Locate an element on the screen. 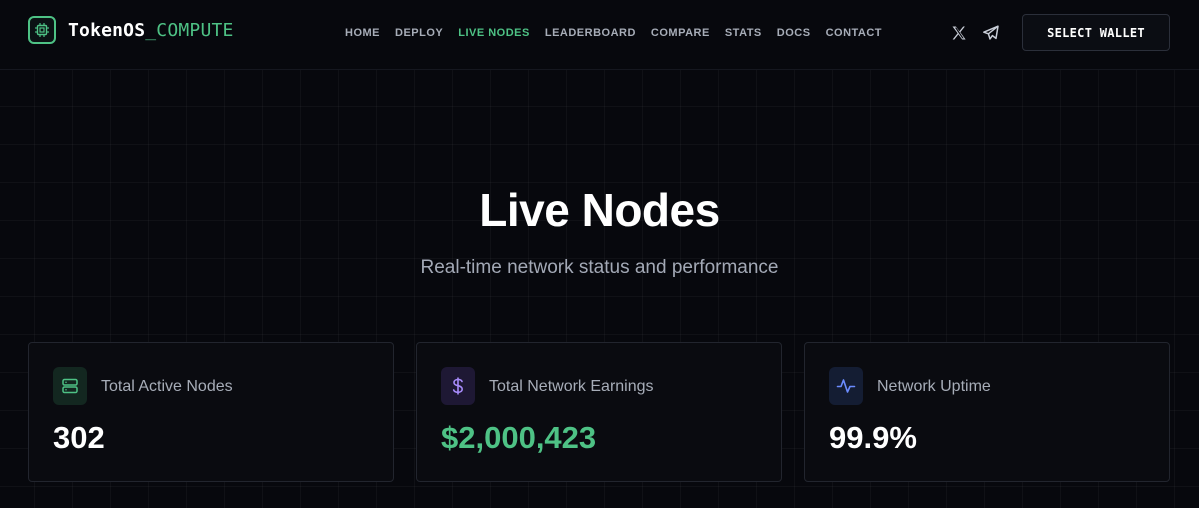  nav-stats: STATS is located at coordinates (743, 33).